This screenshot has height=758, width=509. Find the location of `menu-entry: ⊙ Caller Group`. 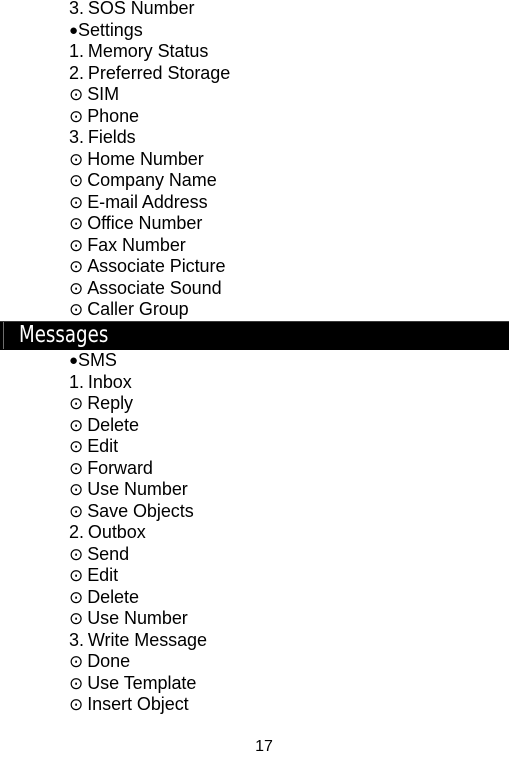

menu-entry: ⊙ Caller Group is located at coordinates (254, 310).